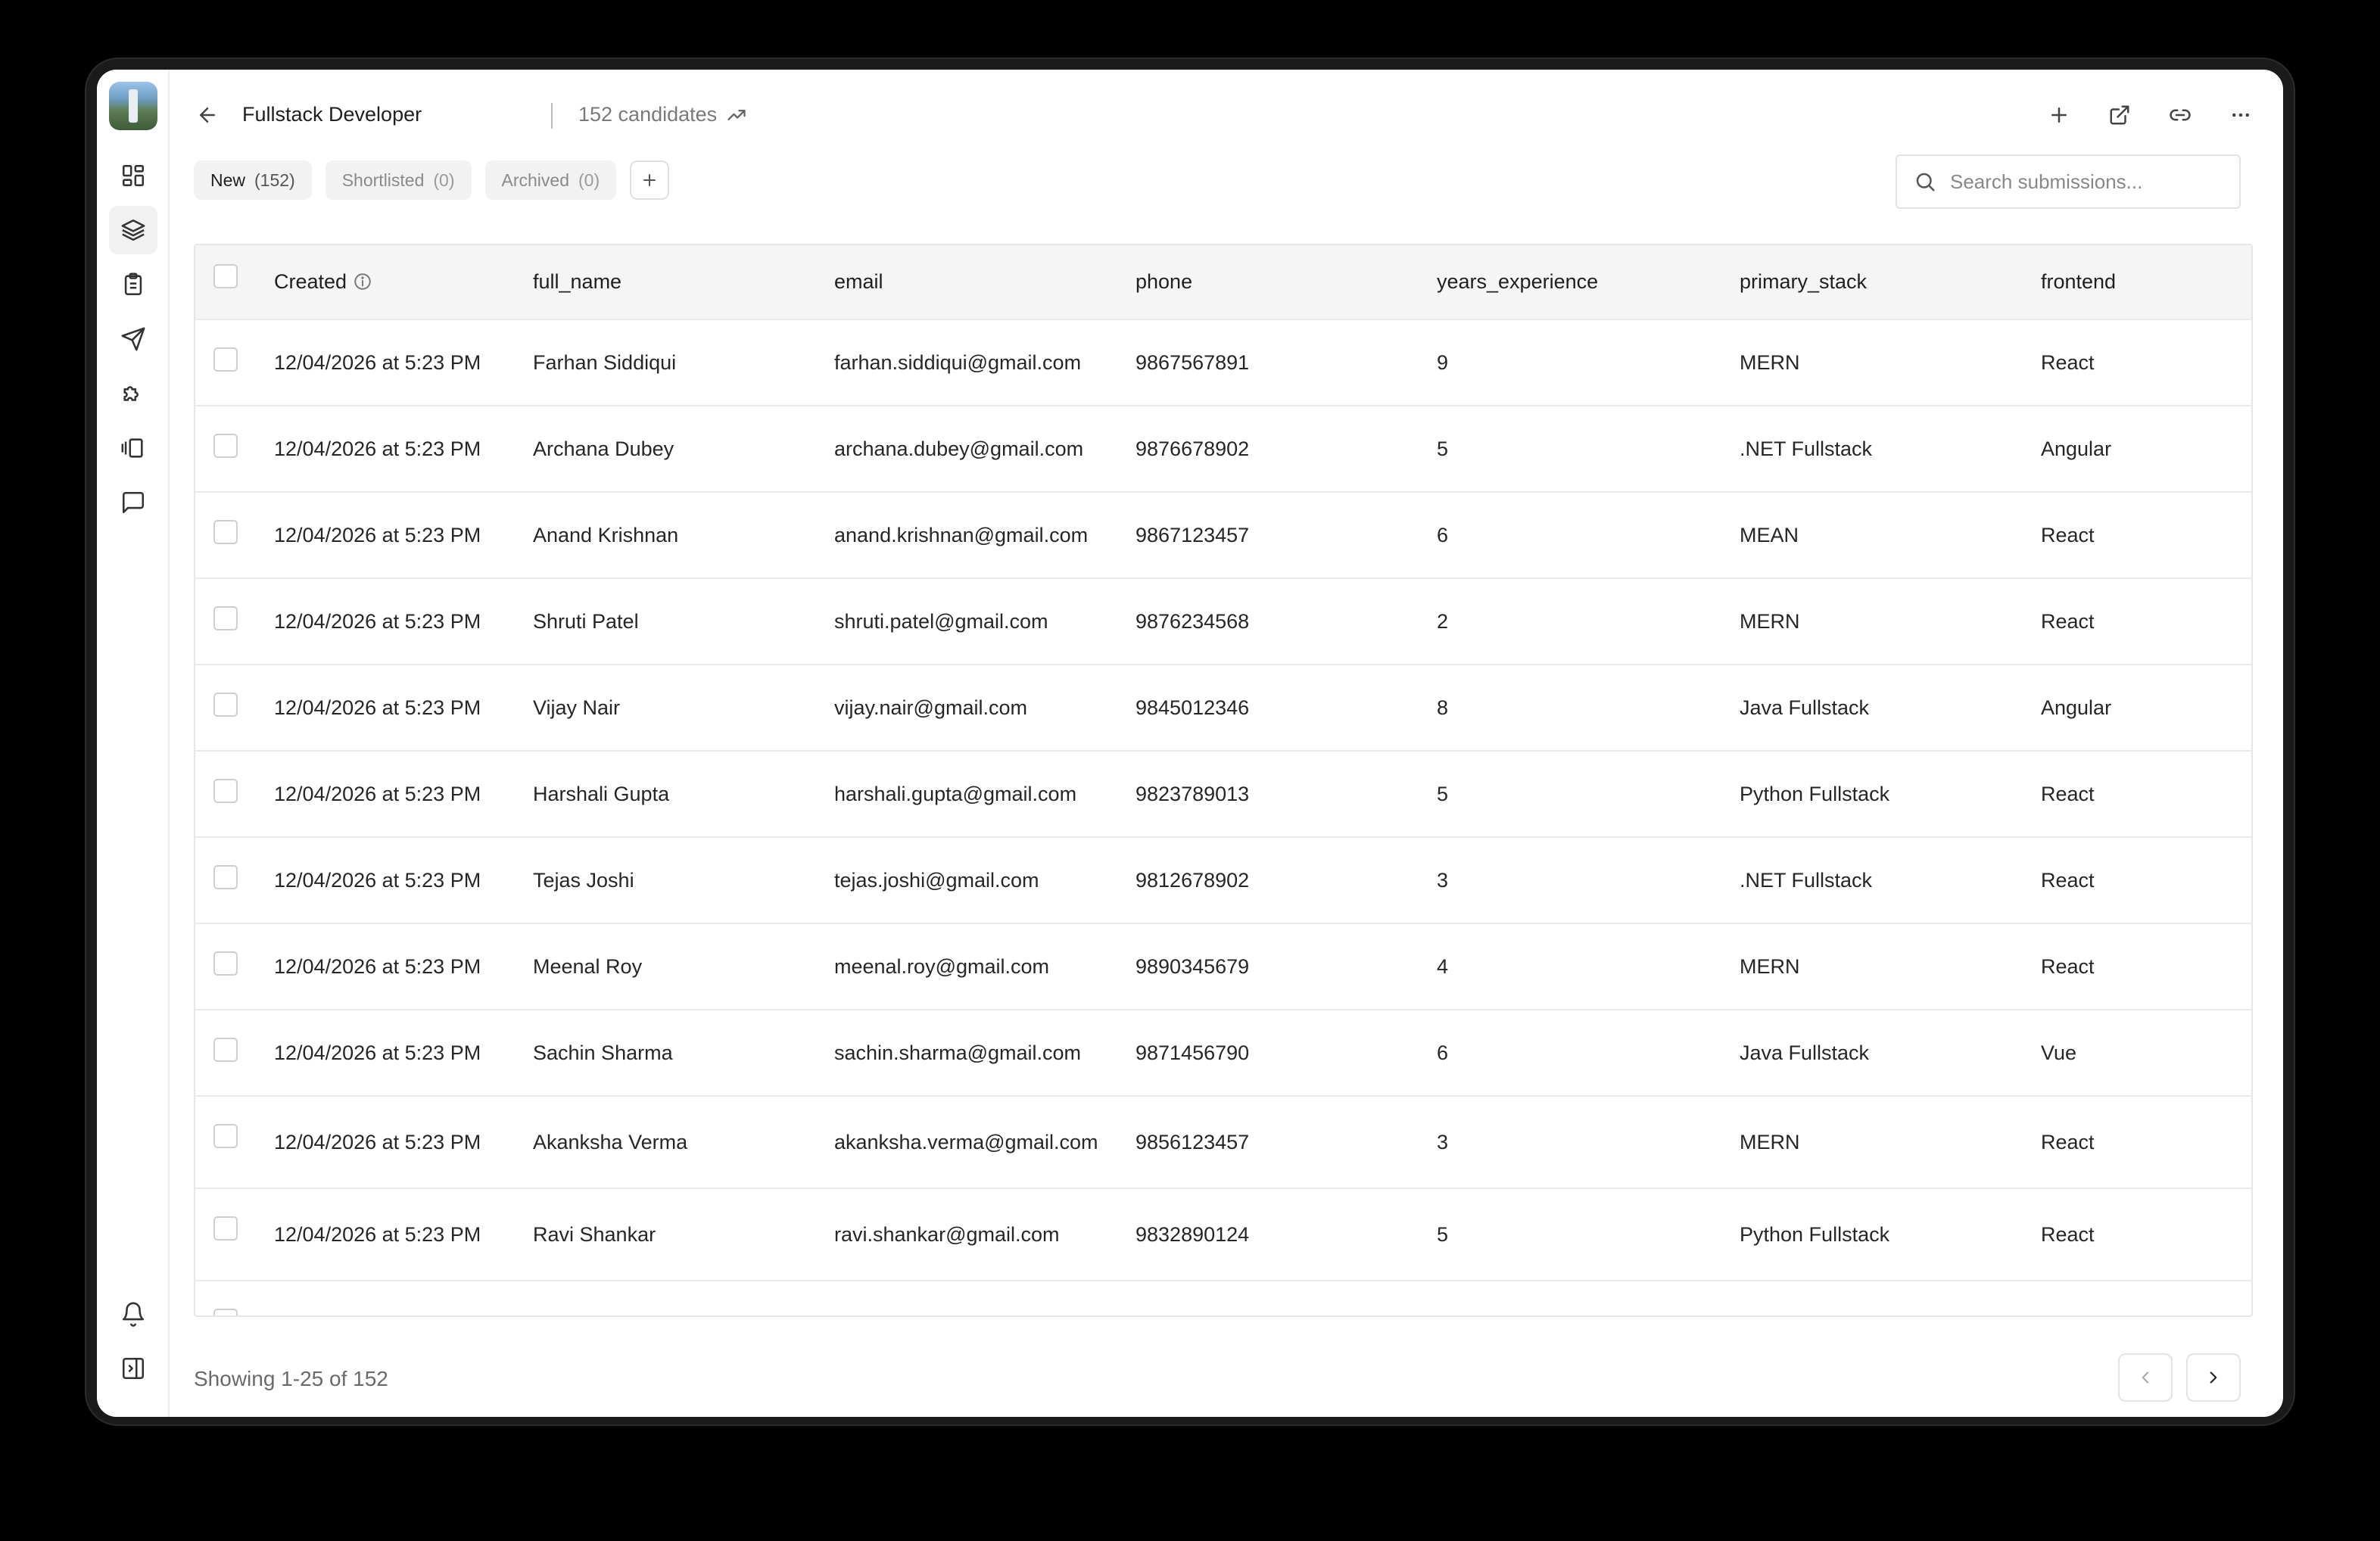 This screenshot has width=2380, height=1541. What do you see at coordinates (1770, 1142) in the screenshot?
I see `cell-primary-stack: MERN` at bounding box center [1770, 1142].